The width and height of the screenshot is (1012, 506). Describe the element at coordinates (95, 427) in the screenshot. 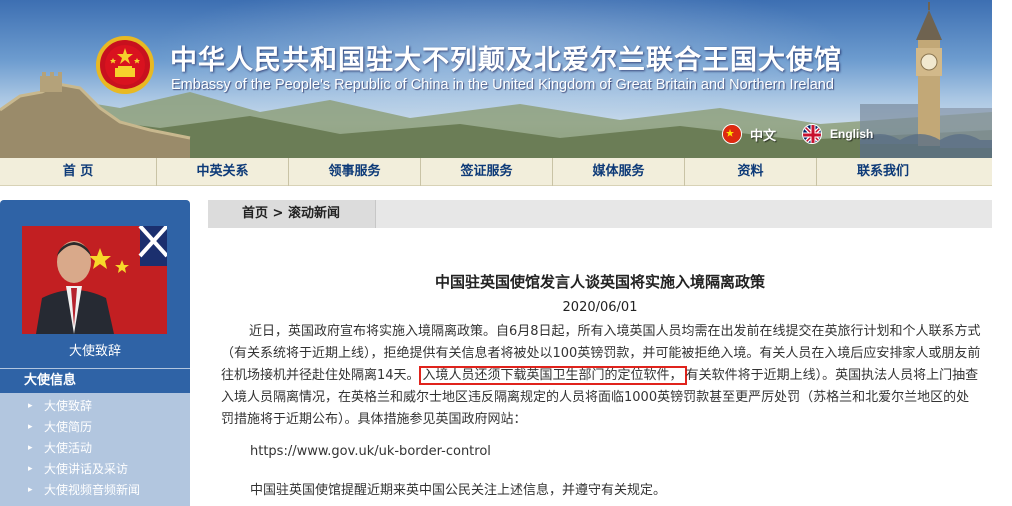

I see `sidebar-item-ambassador-bio: ▸ 大使简历` at that location.